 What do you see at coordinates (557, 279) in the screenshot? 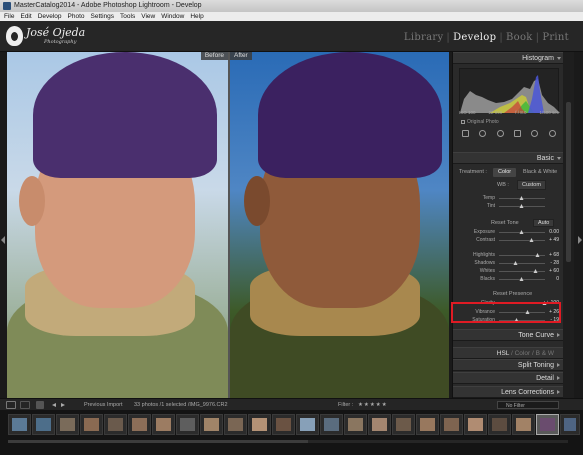
I see `slider-value: 0` at bounding box center [557, 279].